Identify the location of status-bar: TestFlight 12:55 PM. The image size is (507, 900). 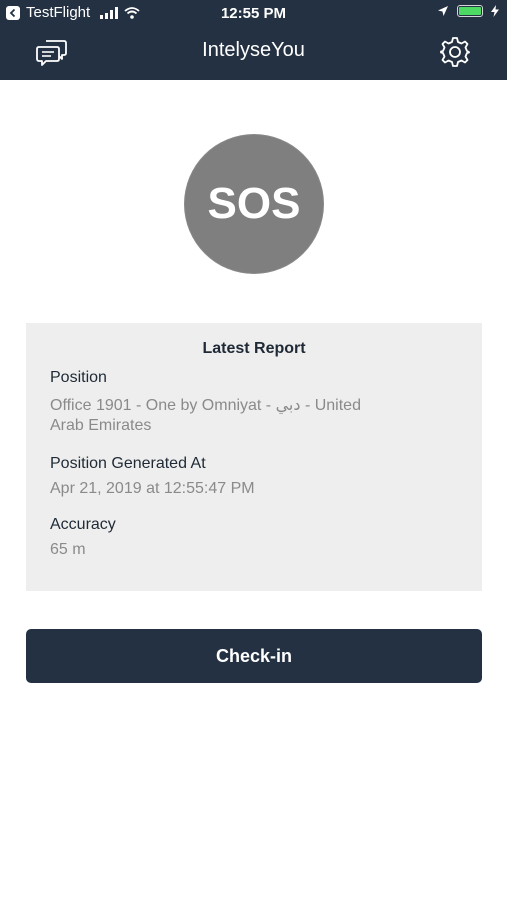
(253, 14).